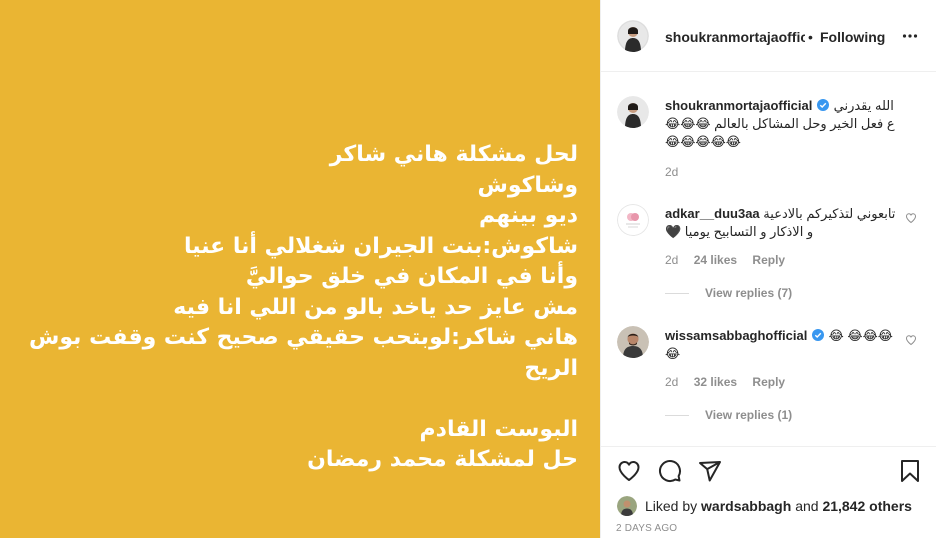  Describe the element at coordinates (715, 260) in the screenshot. I see `comment-likes: 24 likes` at that location.